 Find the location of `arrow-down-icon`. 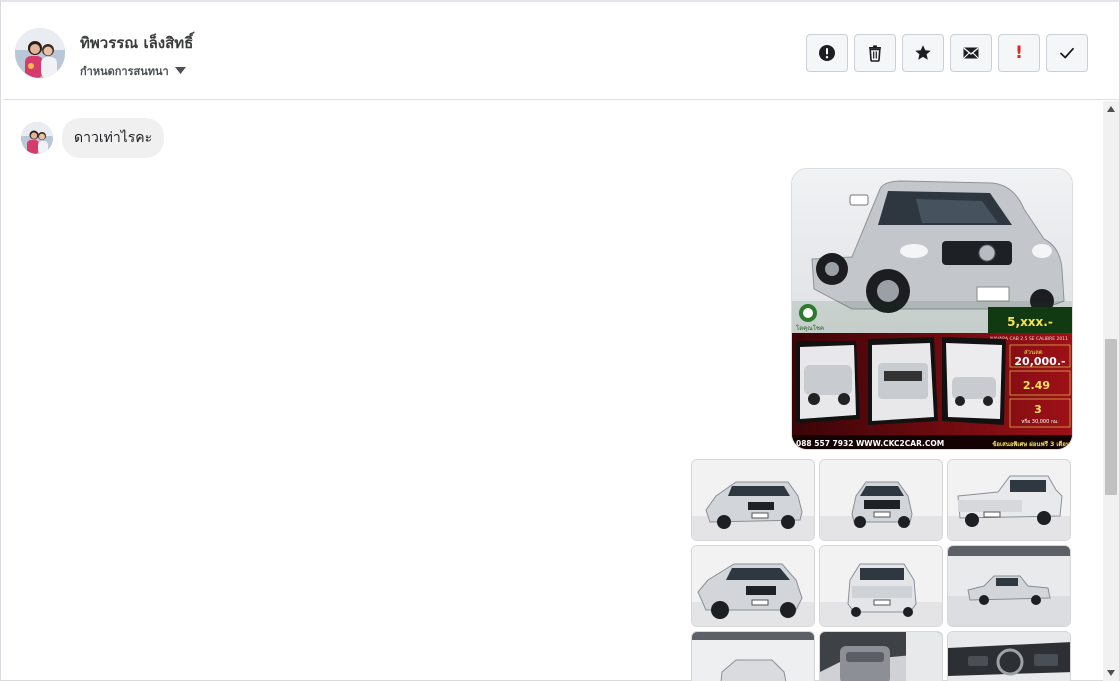

arrow-down-icon is located at coordinates (1111, 673).